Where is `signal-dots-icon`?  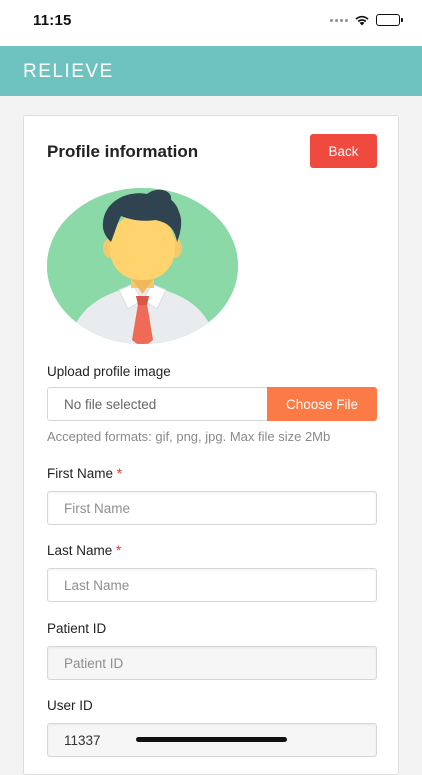
signal-dots-icon is located at coordinates (339, 20).